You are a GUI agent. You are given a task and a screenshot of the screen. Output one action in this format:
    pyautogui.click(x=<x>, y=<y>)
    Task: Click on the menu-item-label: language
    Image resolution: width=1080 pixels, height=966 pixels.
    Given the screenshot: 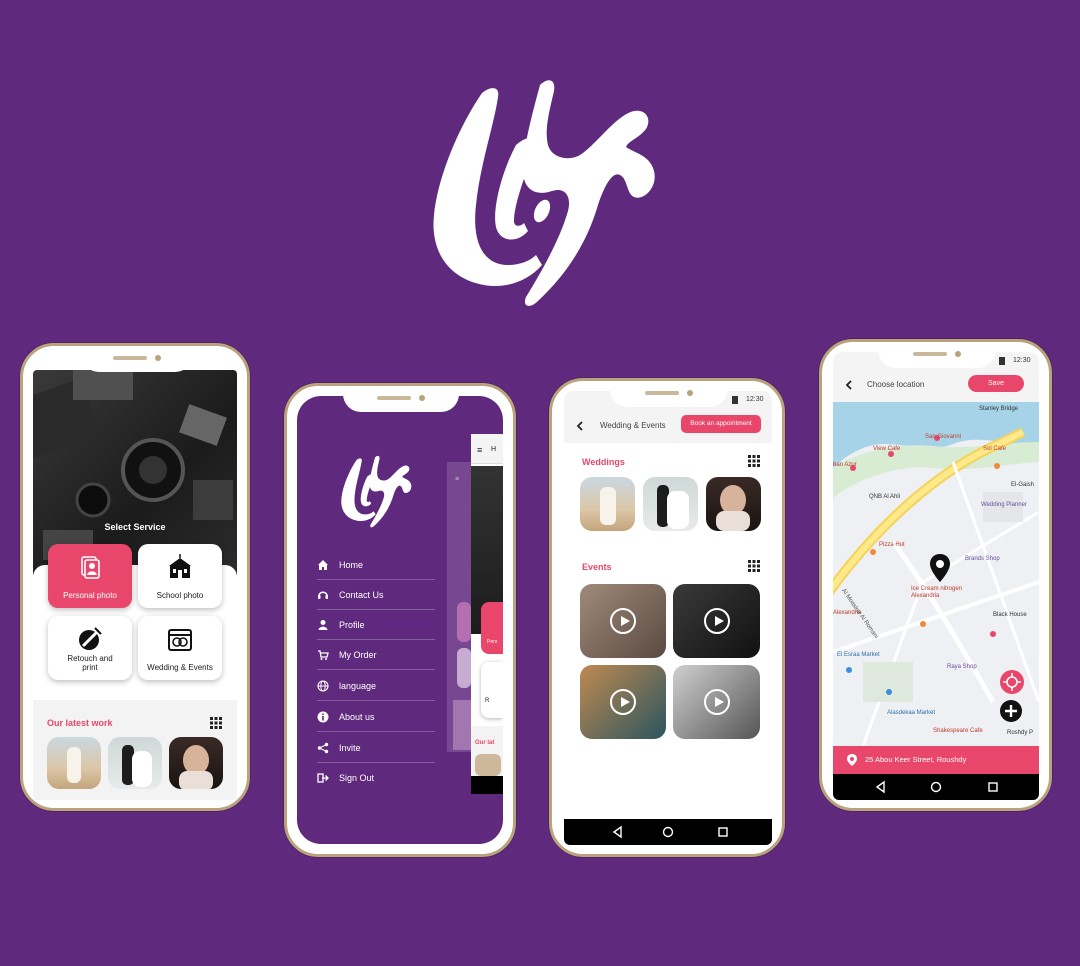 What is the action you would take?
    pyautogui.click(x=358, y=685)
    